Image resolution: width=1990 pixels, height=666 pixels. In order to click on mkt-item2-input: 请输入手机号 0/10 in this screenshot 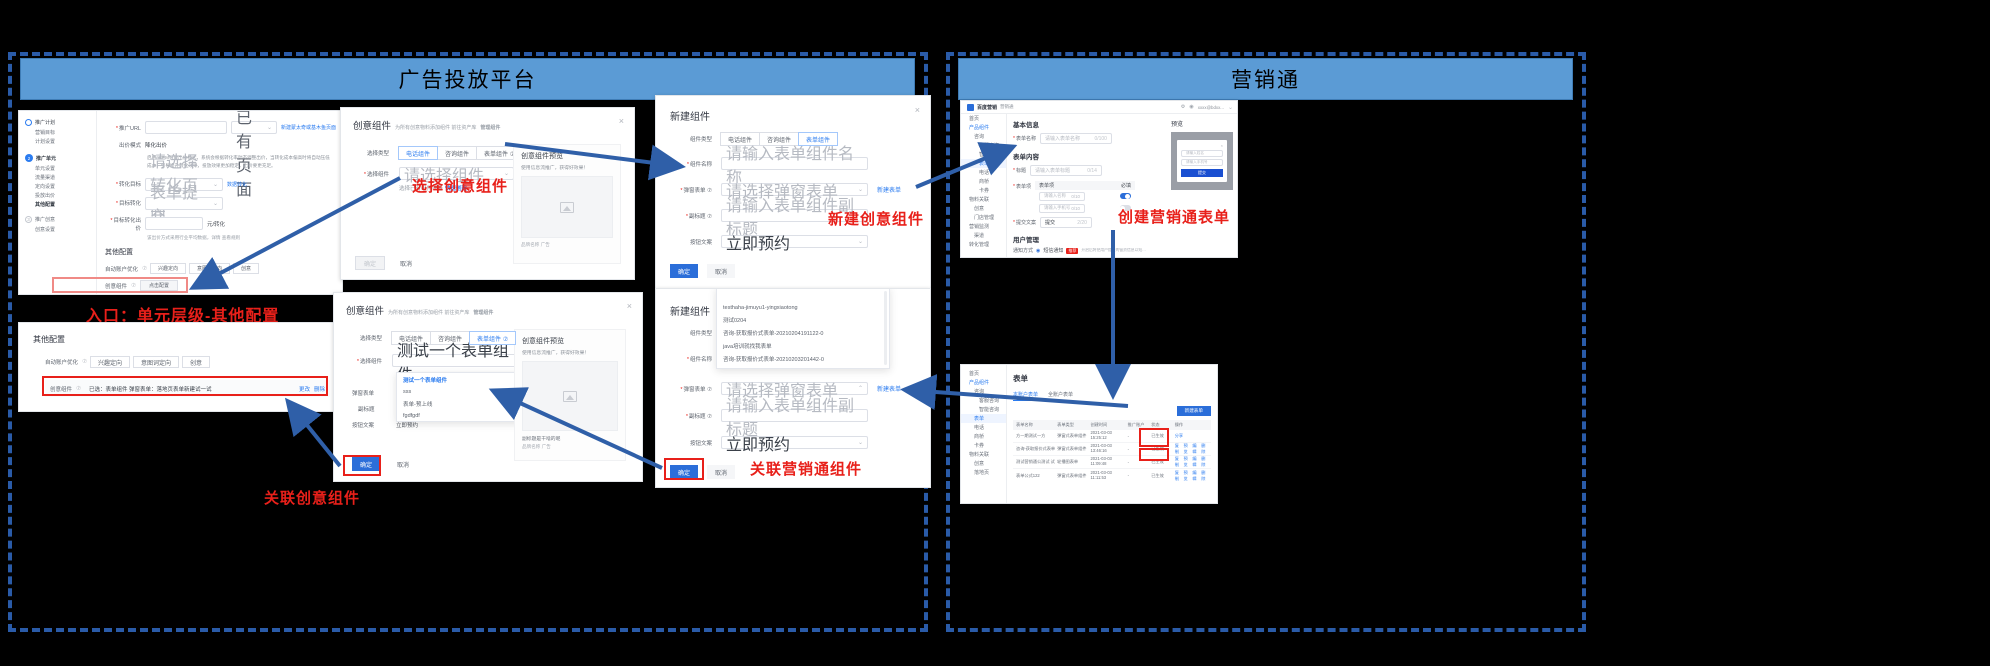, I will do `click(1061, 208)`.